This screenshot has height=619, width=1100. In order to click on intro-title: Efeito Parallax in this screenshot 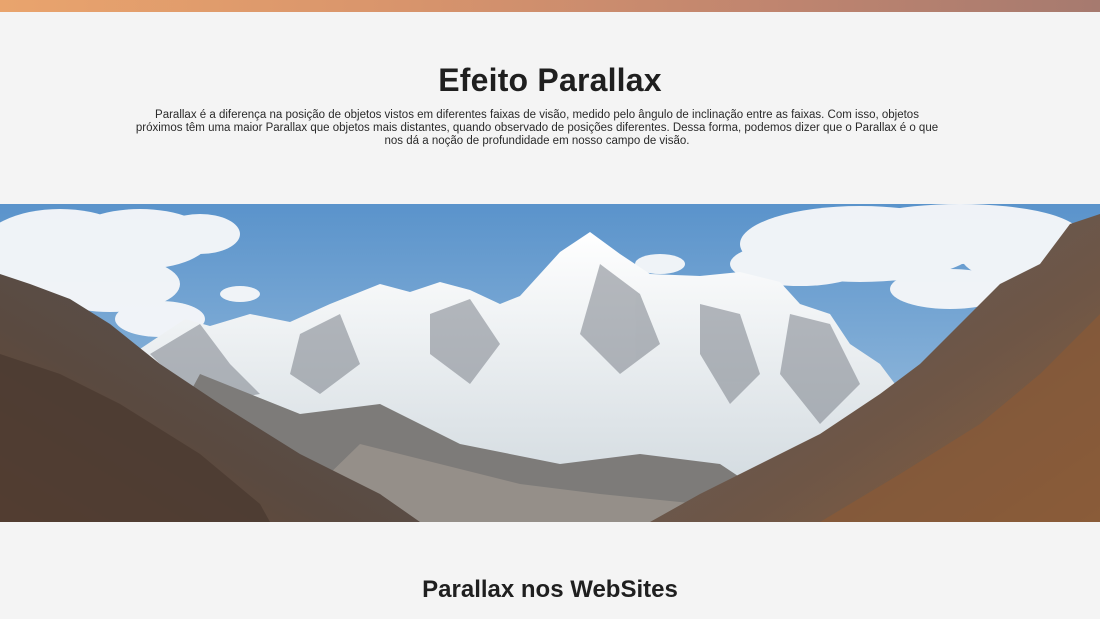, I will do `click(550, 80)`.